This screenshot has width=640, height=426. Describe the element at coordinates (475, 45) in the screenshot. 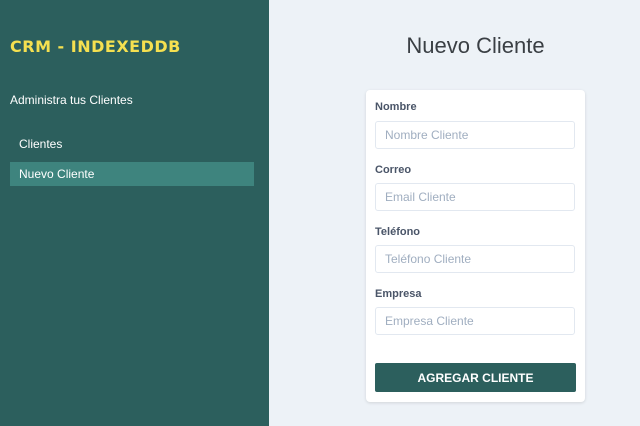

I see `page-title: Nuevo Cliente` at that location.